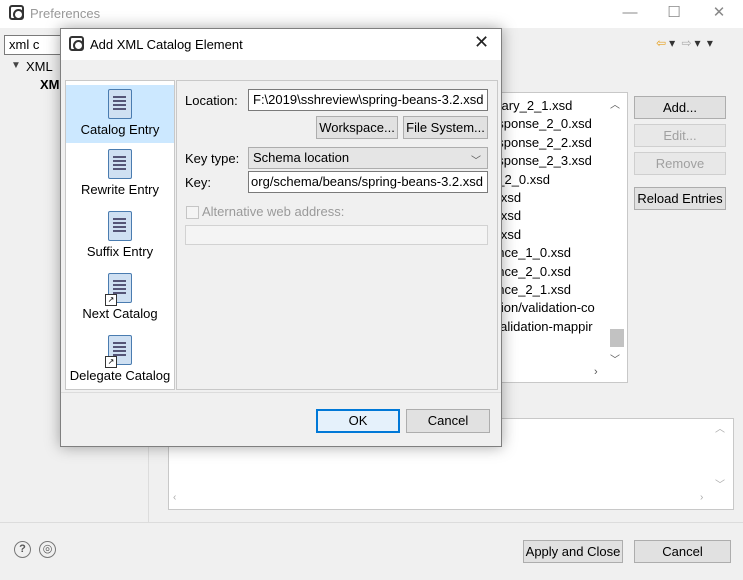 This screenshot has height=580, width=743. Describe the element at coordinates (281, 44) in the screenshot. I see `dialog-titlebar: Add XML Catalog Element ✕` at that location.